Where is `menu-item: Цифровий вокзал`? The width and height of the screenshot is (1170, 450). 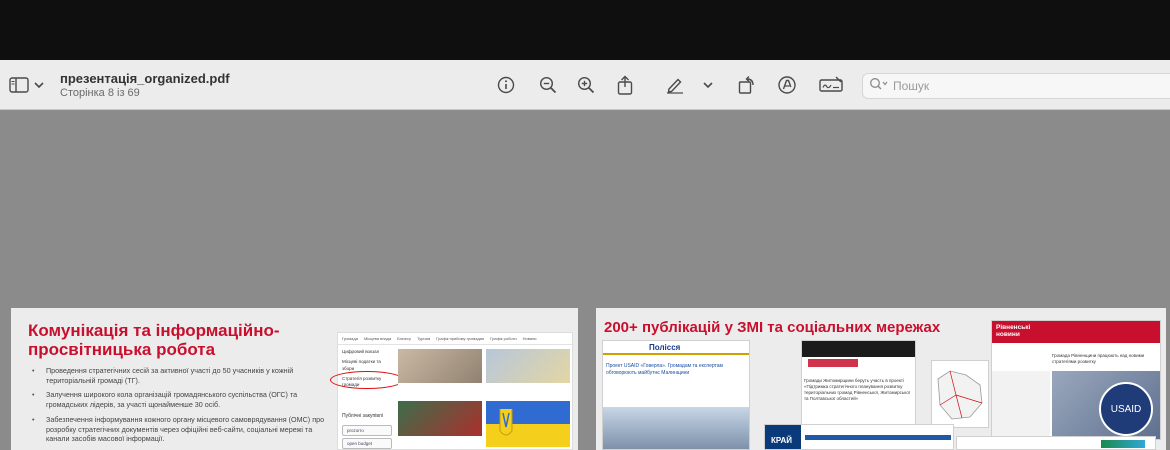 menu-item: Цифровий вокзал is located at coordinates (361, 351).